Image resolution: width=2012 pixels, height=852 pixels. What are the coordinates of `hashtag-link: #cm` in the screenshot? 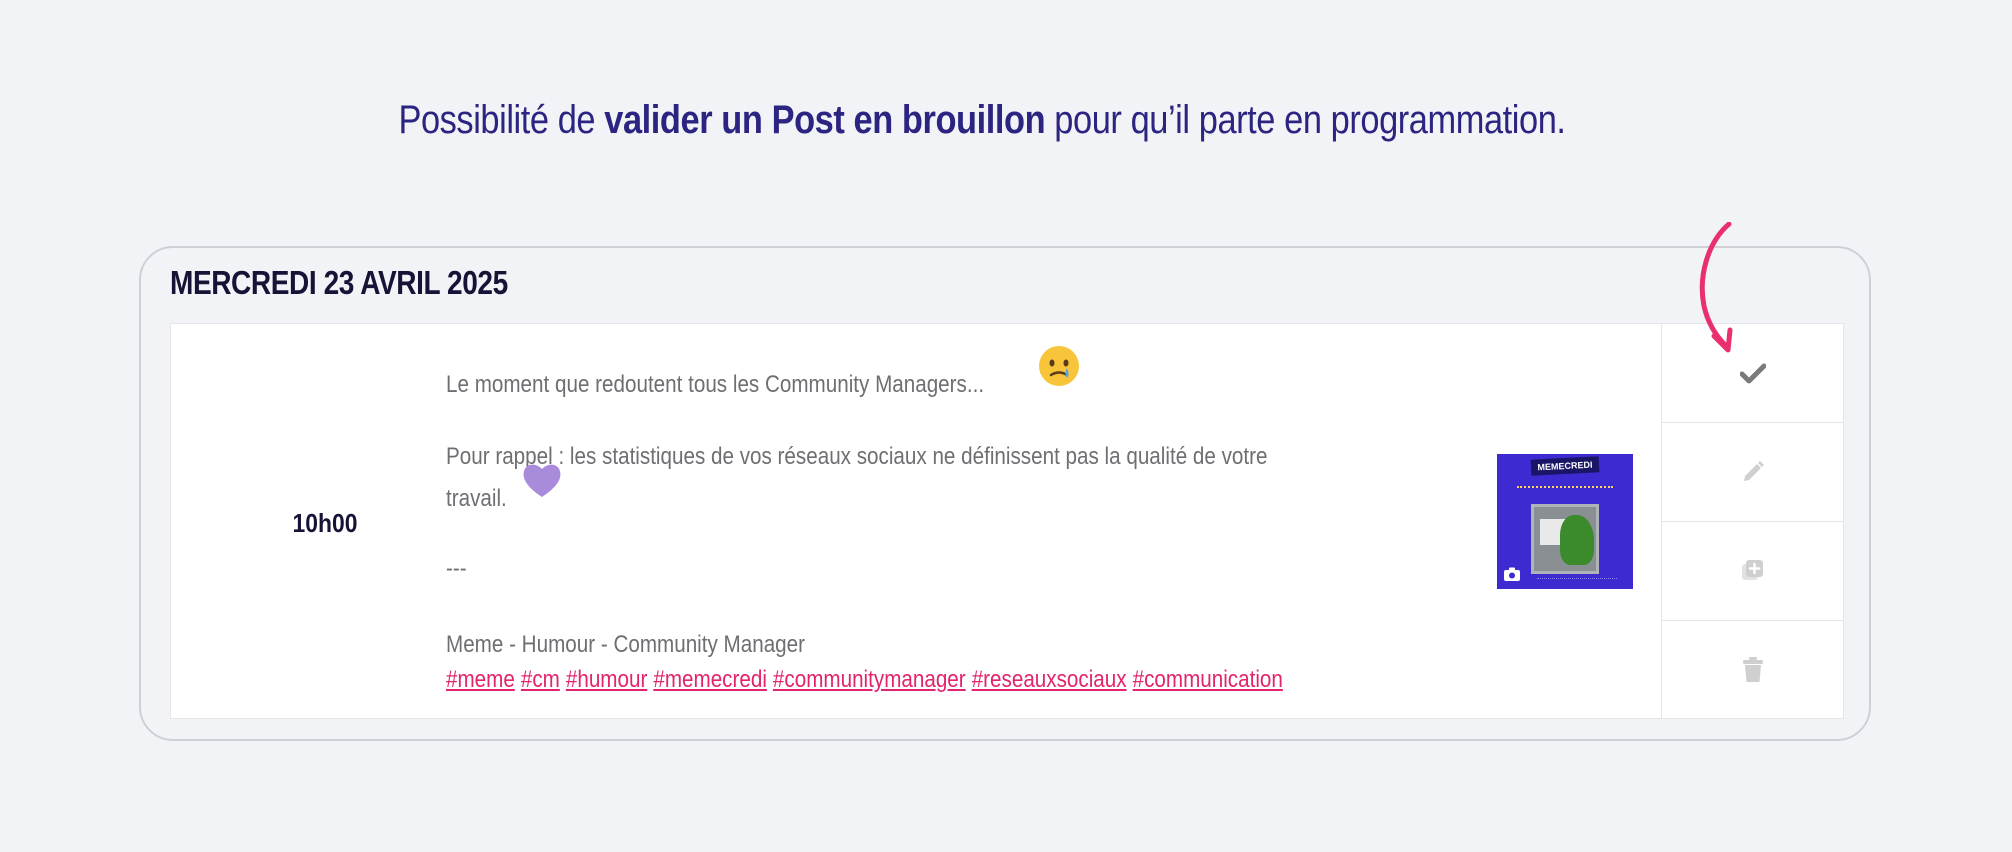 It's located at (540, 679).